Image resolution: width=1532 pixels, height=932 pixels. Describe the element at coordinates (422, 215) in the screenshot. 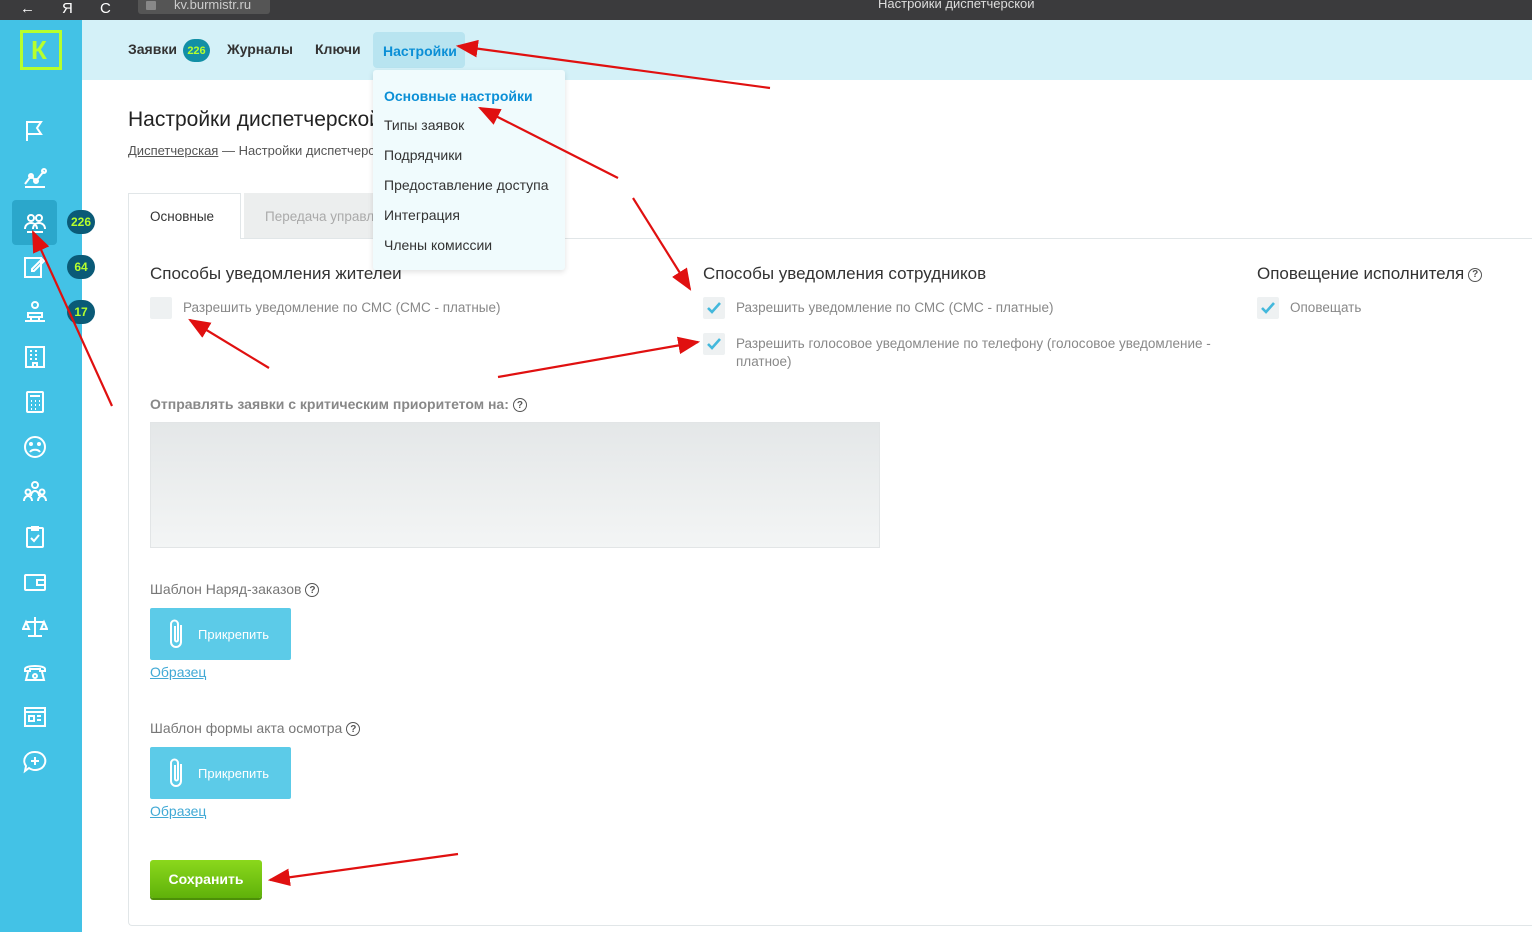

I see `menu-item-integration: Интеграция` at that location.